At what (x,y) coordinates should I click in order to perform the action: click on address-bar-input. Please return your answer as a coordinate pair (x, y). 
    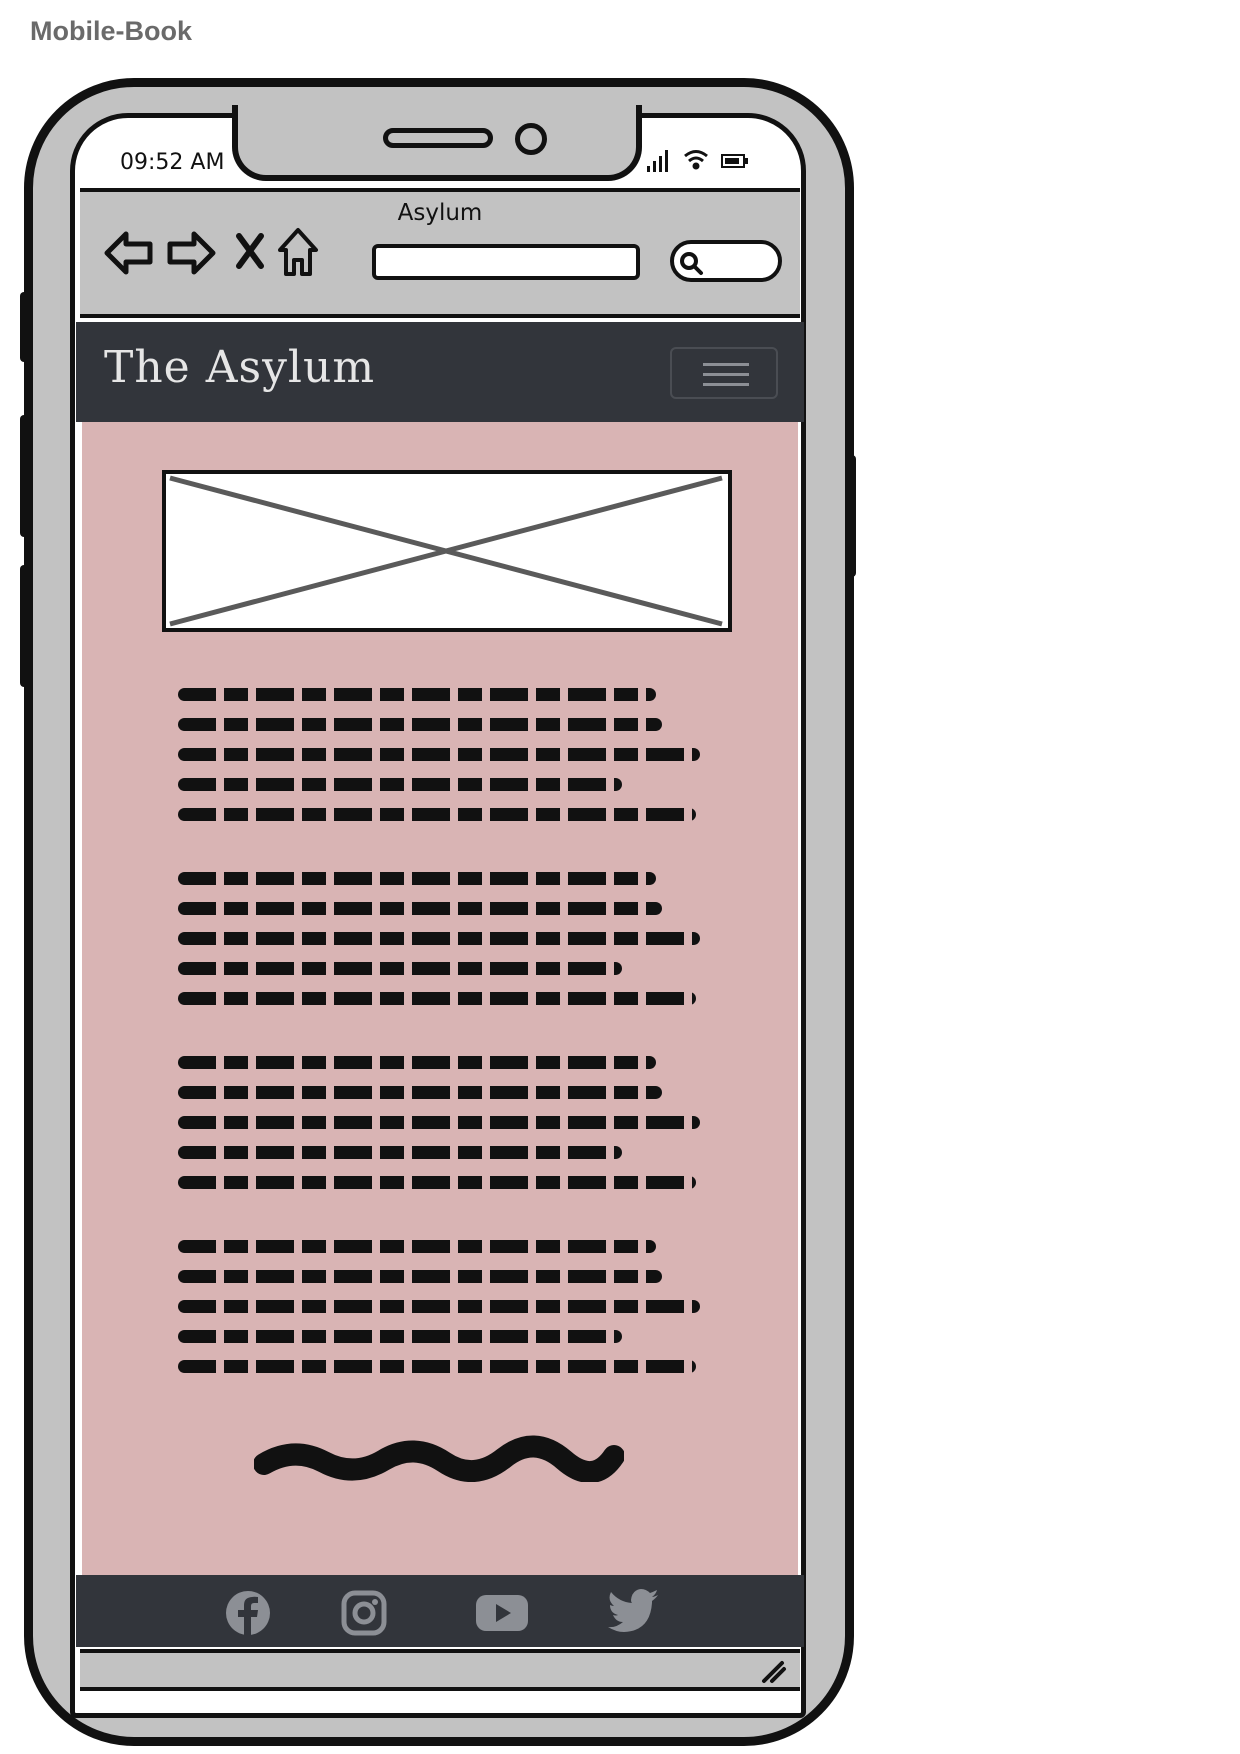
    Looking at the image, I should click on (506, 262).